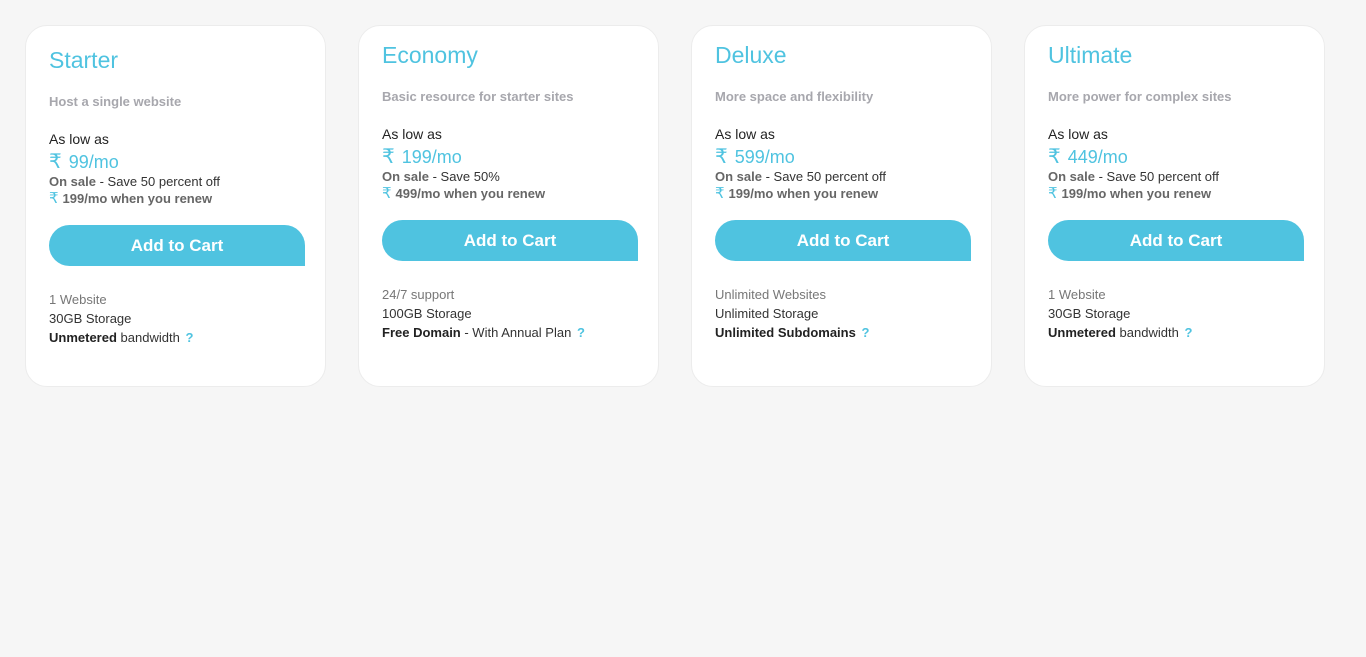 This screenshot has height=657, width=1366. What do you see at coordinates (1090, 55) in the screenshot?
I see `plan-title: Ultimate` at bounding box center [1090, 55].